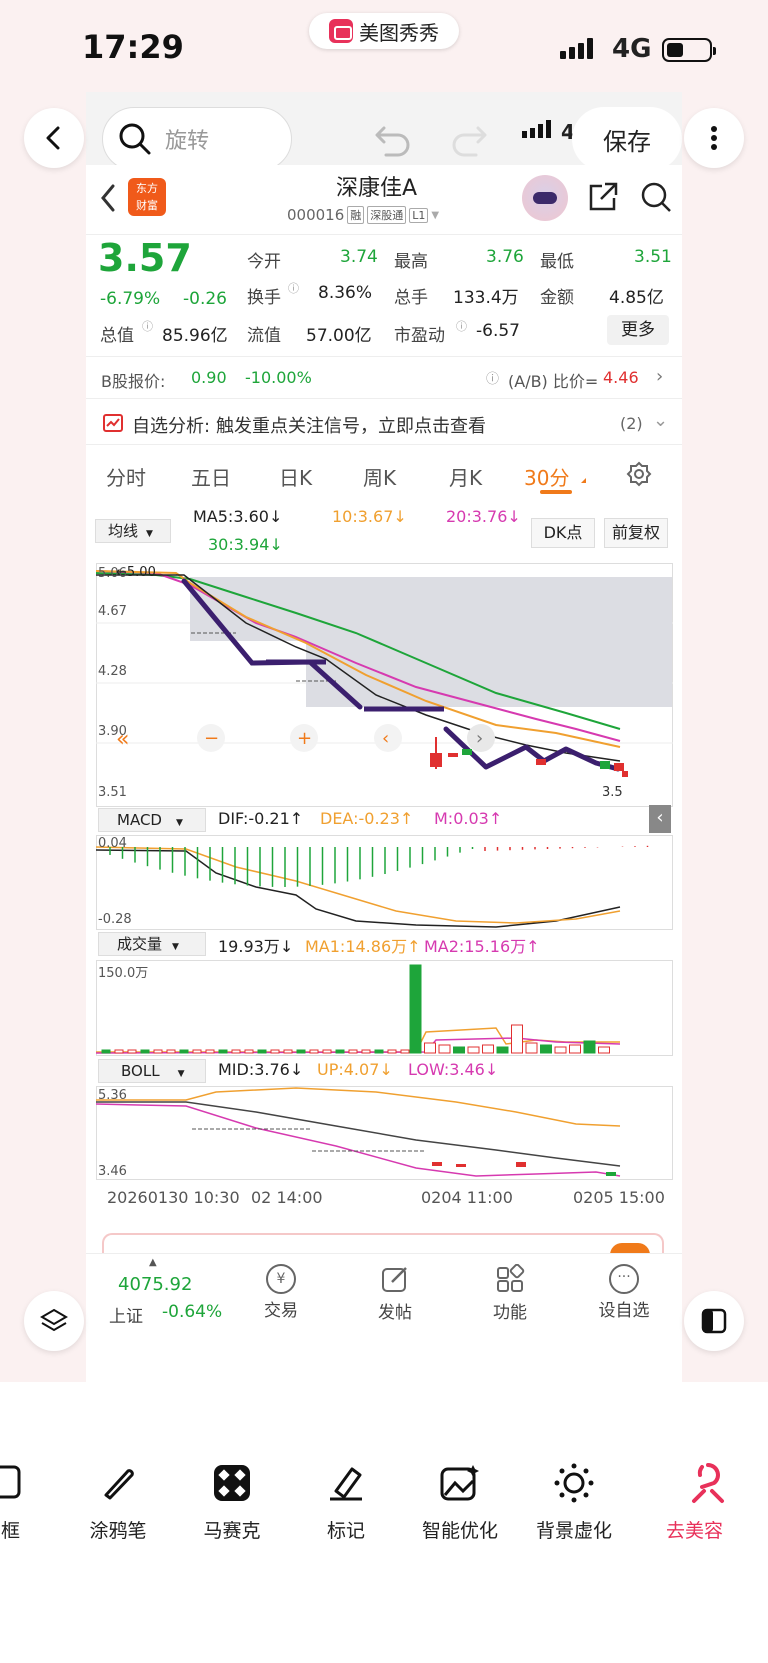  What do you see at coordinates (395, 1293) in the screenshot?
I see `nav-post: 发帖` at bounding box center [395, 1293].